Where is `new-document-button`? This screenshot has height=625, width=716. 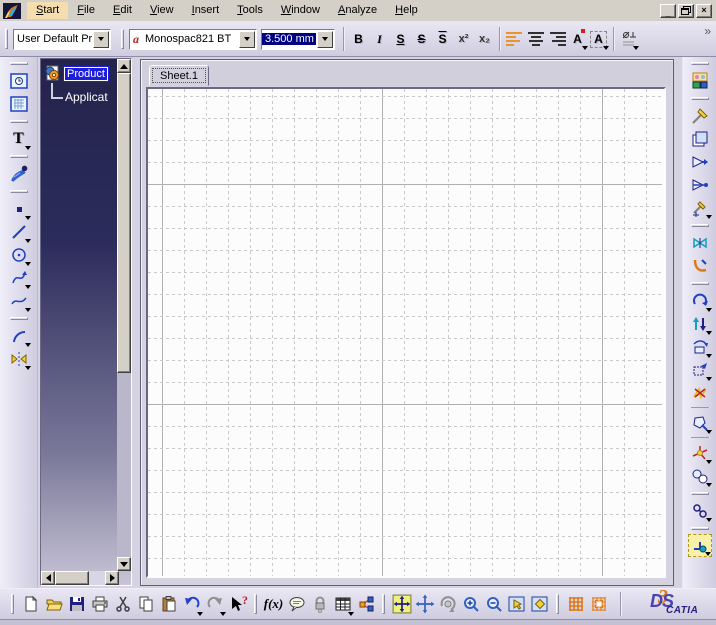
new-document-button is located at coordinates (30, 604).